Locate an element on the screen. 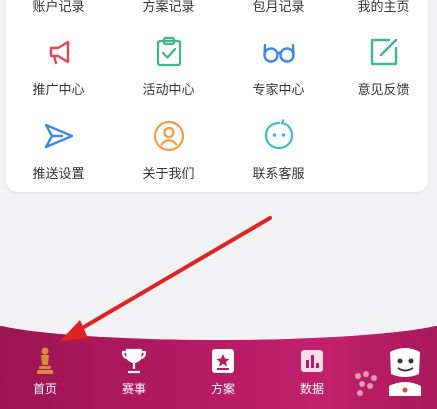 The width and height of the screenshot is (437, 409). customer-service-label: 联系客服 is located at coordinates (278, 174).